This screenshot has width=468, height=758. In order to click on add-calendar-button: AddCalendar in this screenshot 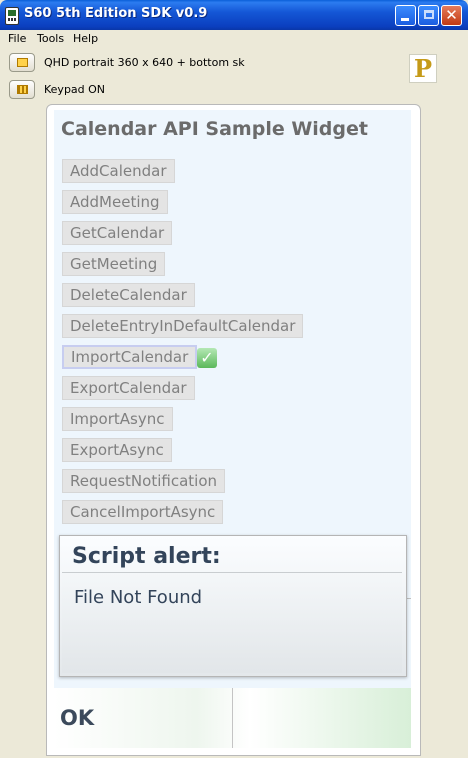, I will do `click(118, 171)`.